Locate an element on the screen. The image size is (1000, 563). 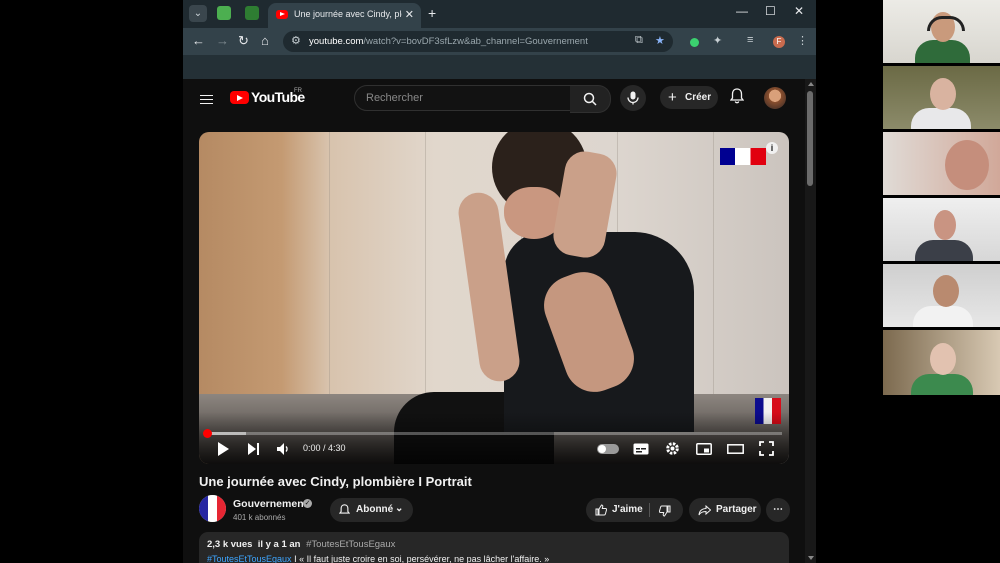
more-icon: ⋯ is located at coordinates (778, 509).